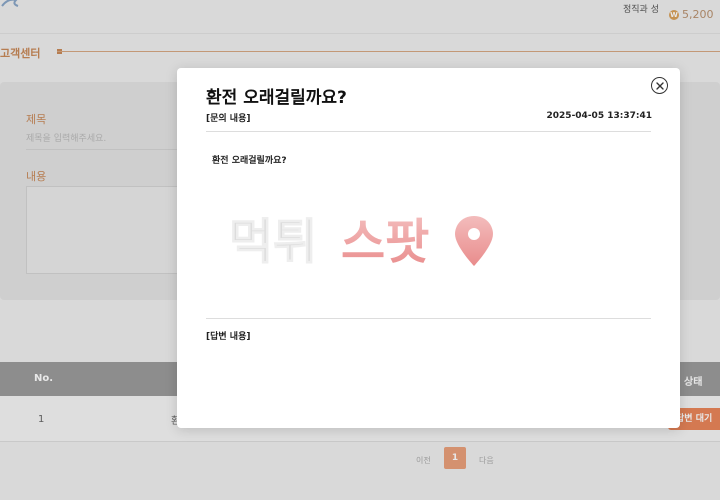 The height and width of the screenshot is (500, 720). Describe the element at coordinates (228, 337) in the screenshot. I see `answer-label: [답변 내용]` at that location.